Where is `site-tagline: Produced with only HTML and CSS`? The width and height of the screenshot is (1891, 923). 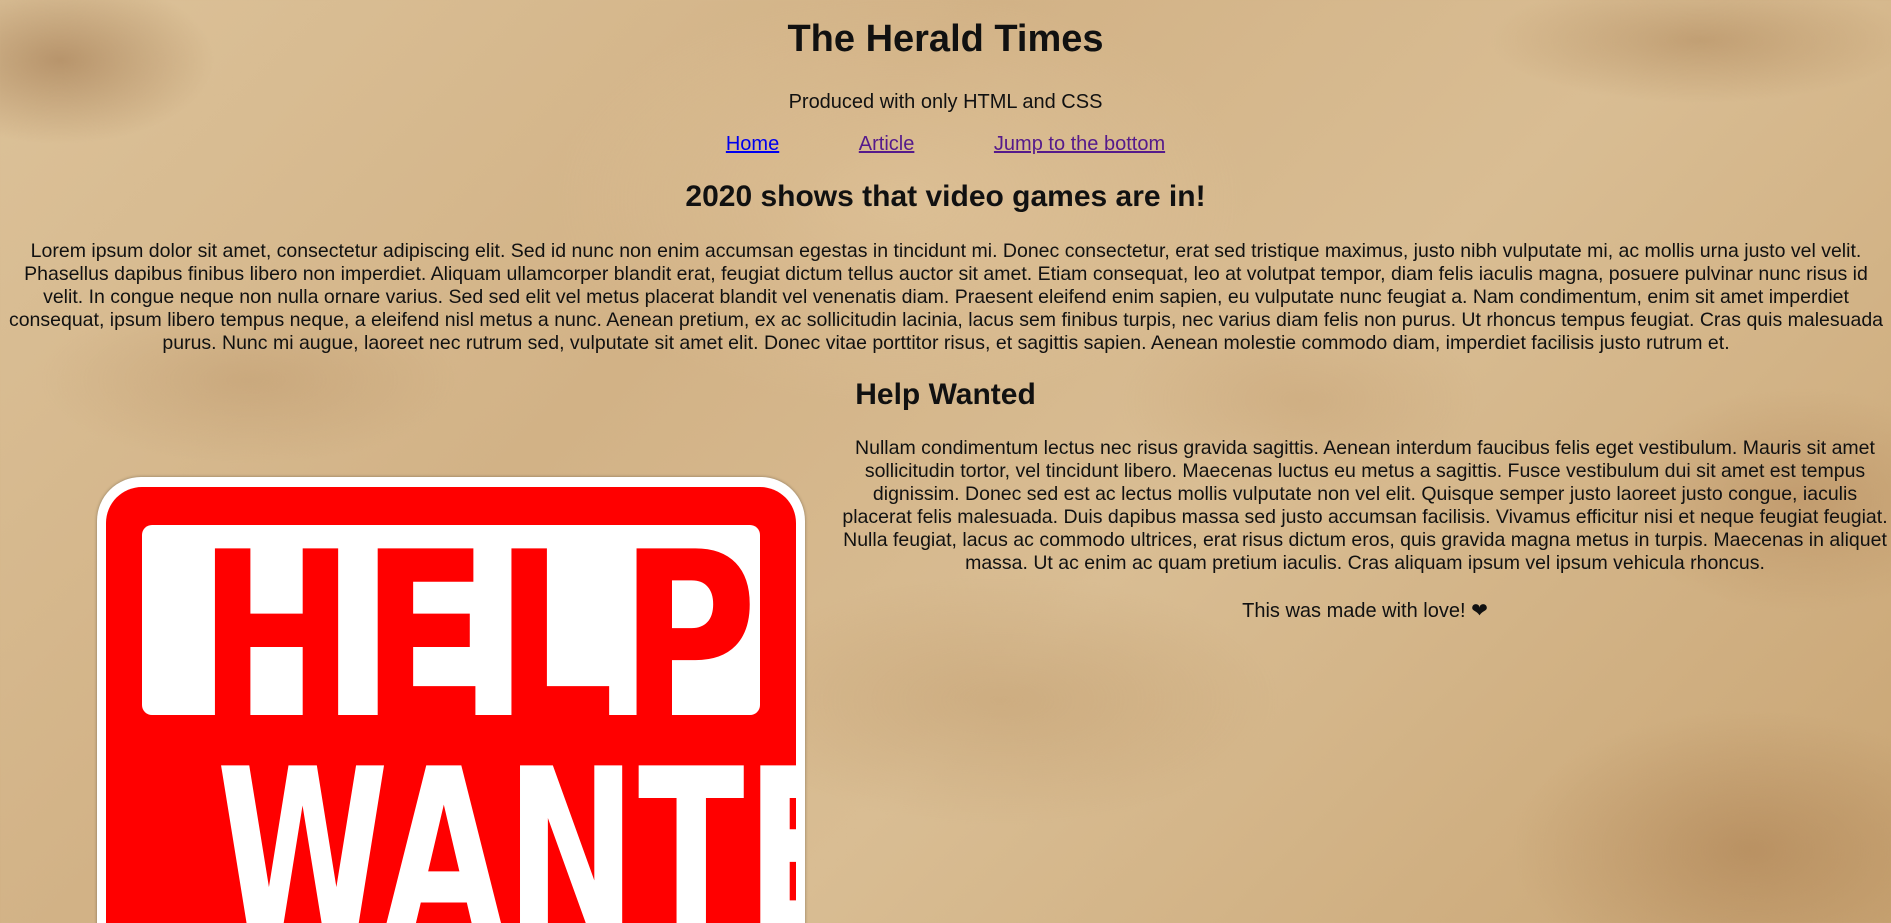 site-tagline: Produced with only HTML and CSS is located at coordinates (945, 102).